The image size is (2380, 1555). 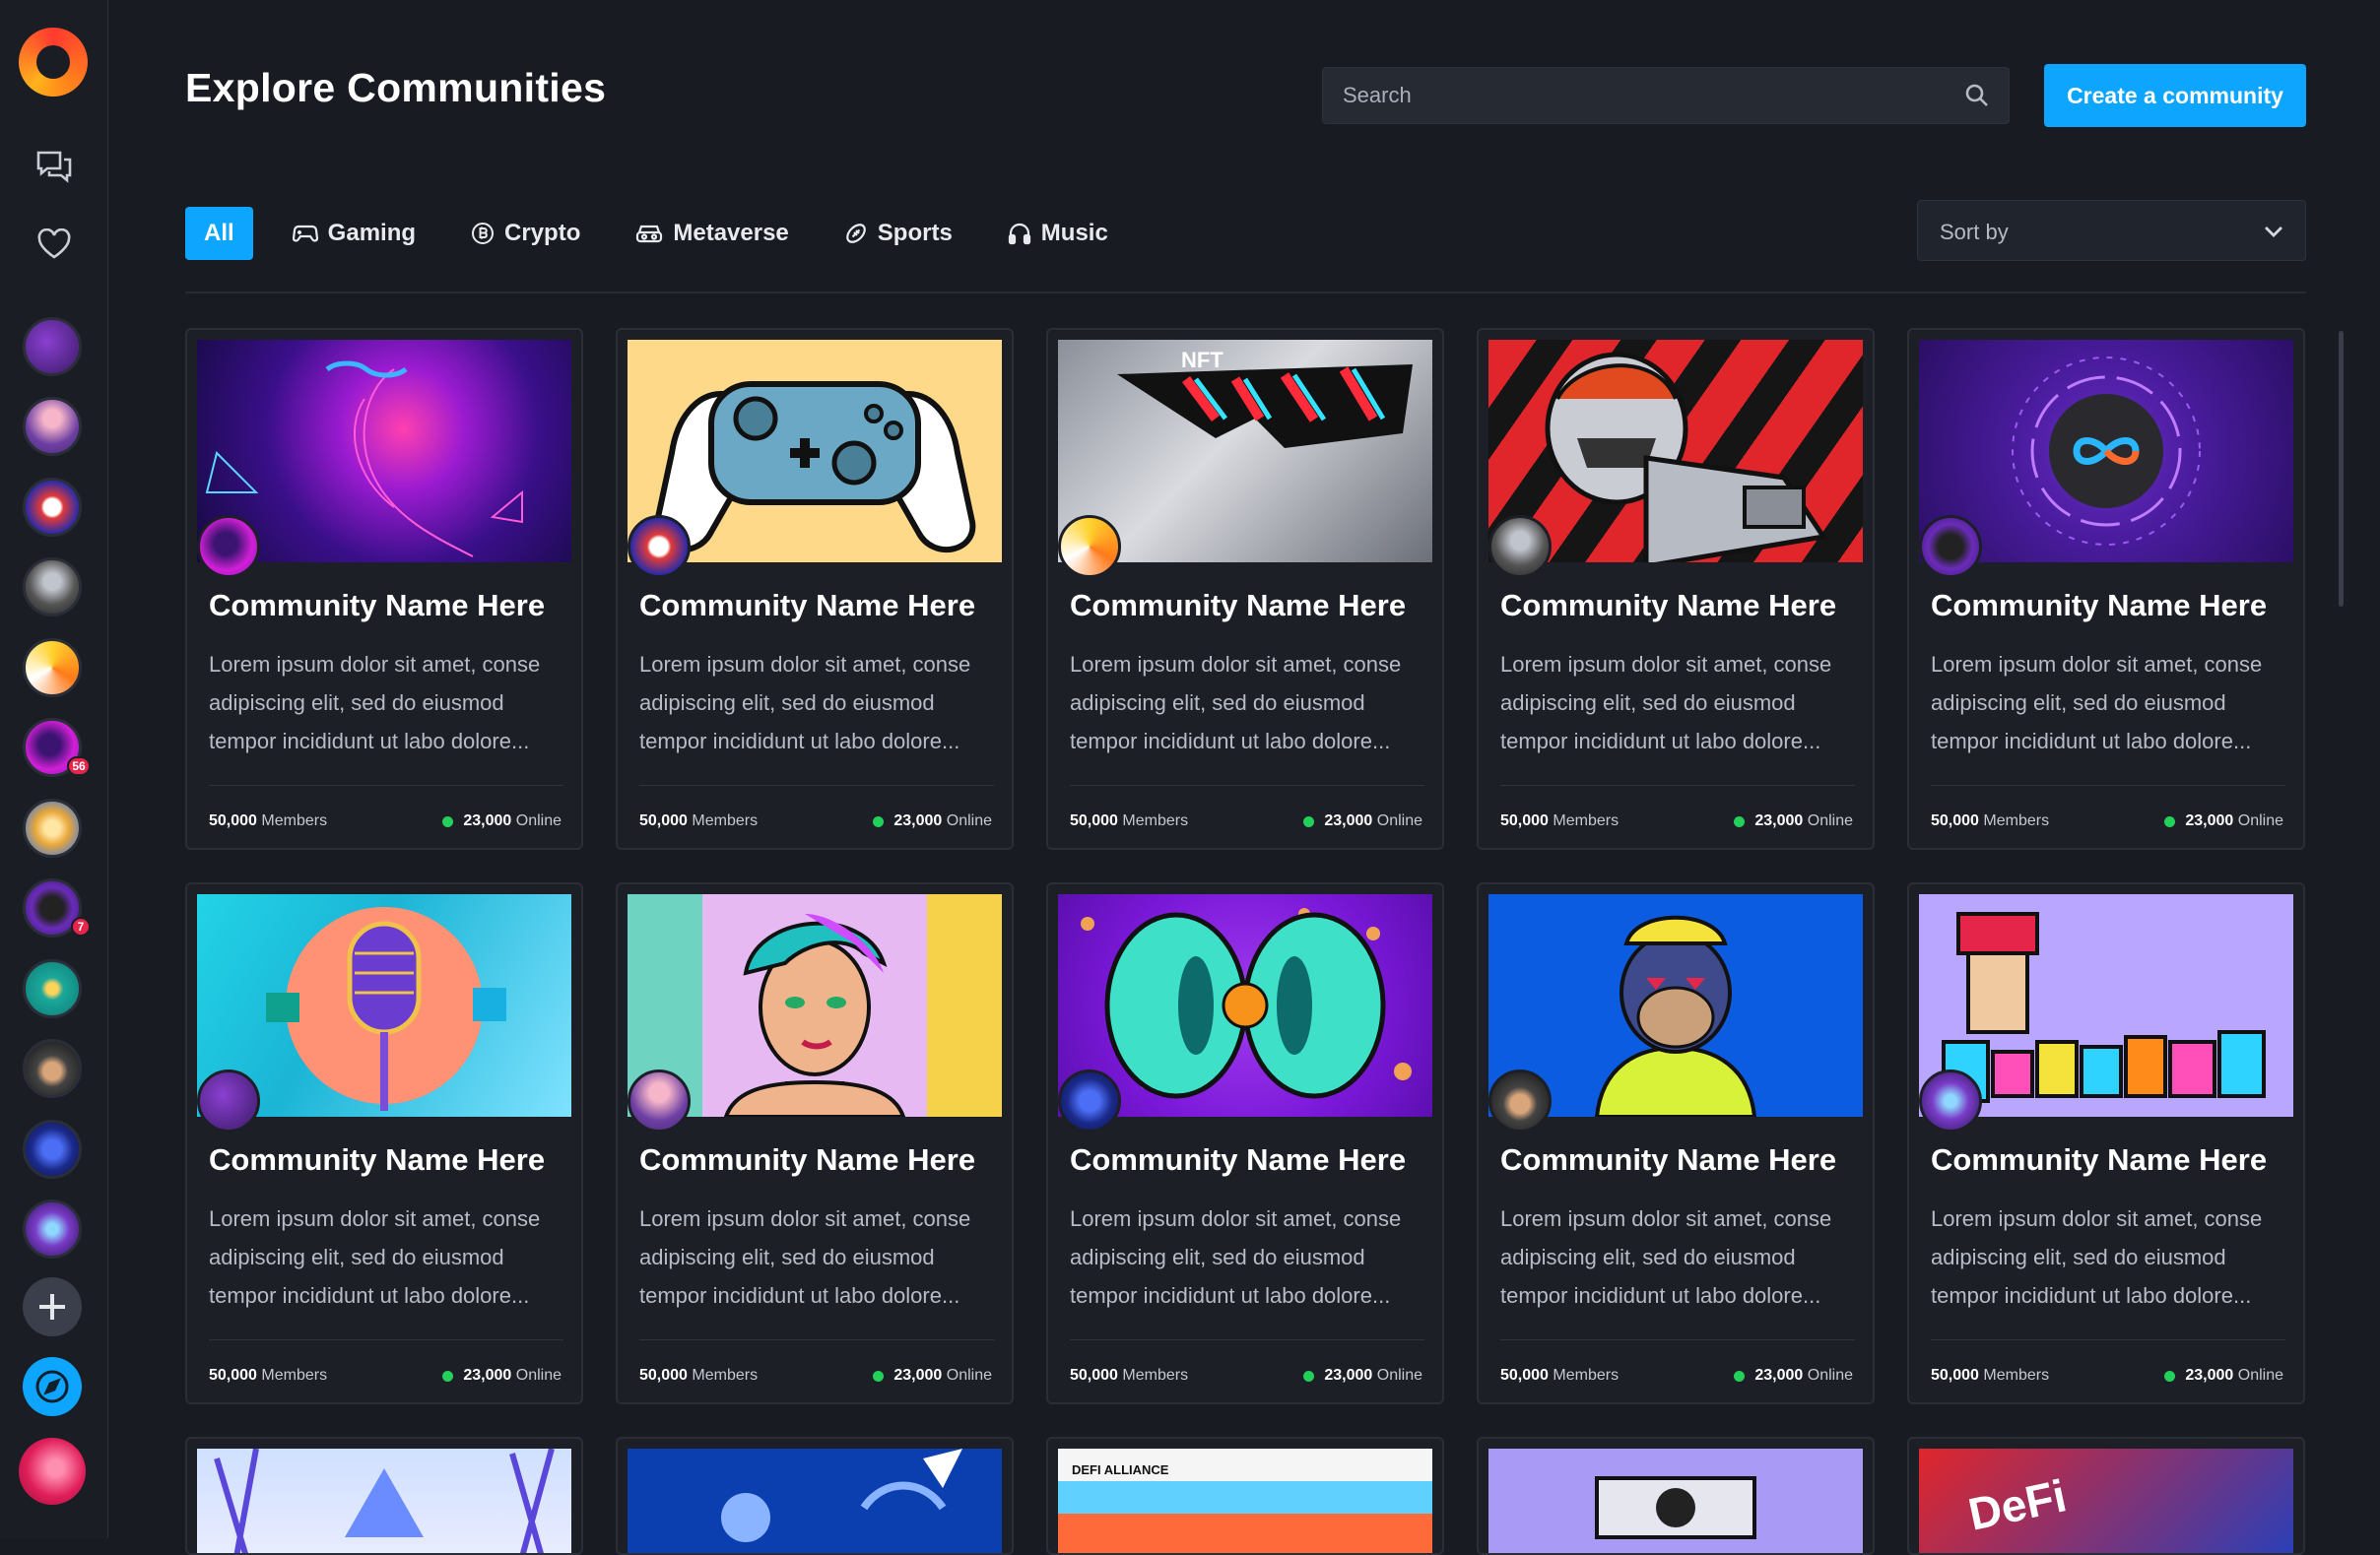 I want to click on tab-all: All, so click(x=219, y=233).